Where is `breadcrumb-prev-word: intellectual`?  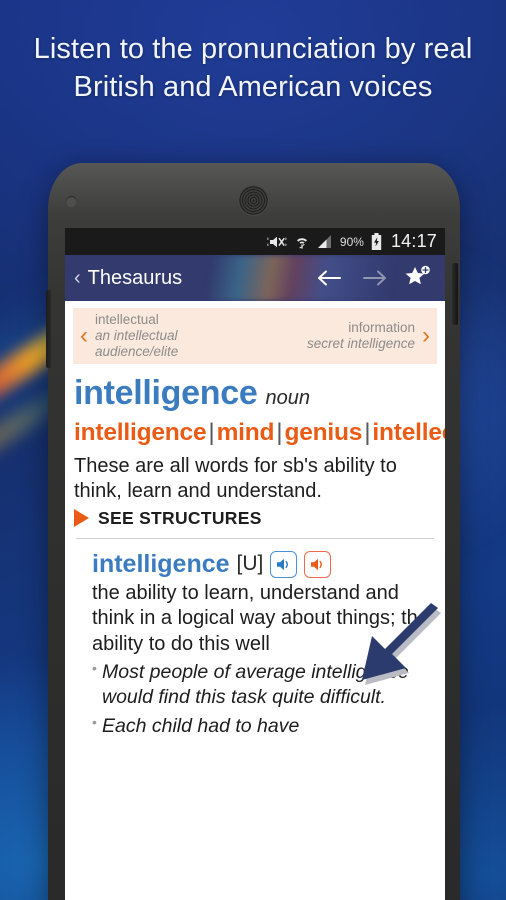 breadcrumb-prev-word: intellectual is located at coordinates (127, 320).